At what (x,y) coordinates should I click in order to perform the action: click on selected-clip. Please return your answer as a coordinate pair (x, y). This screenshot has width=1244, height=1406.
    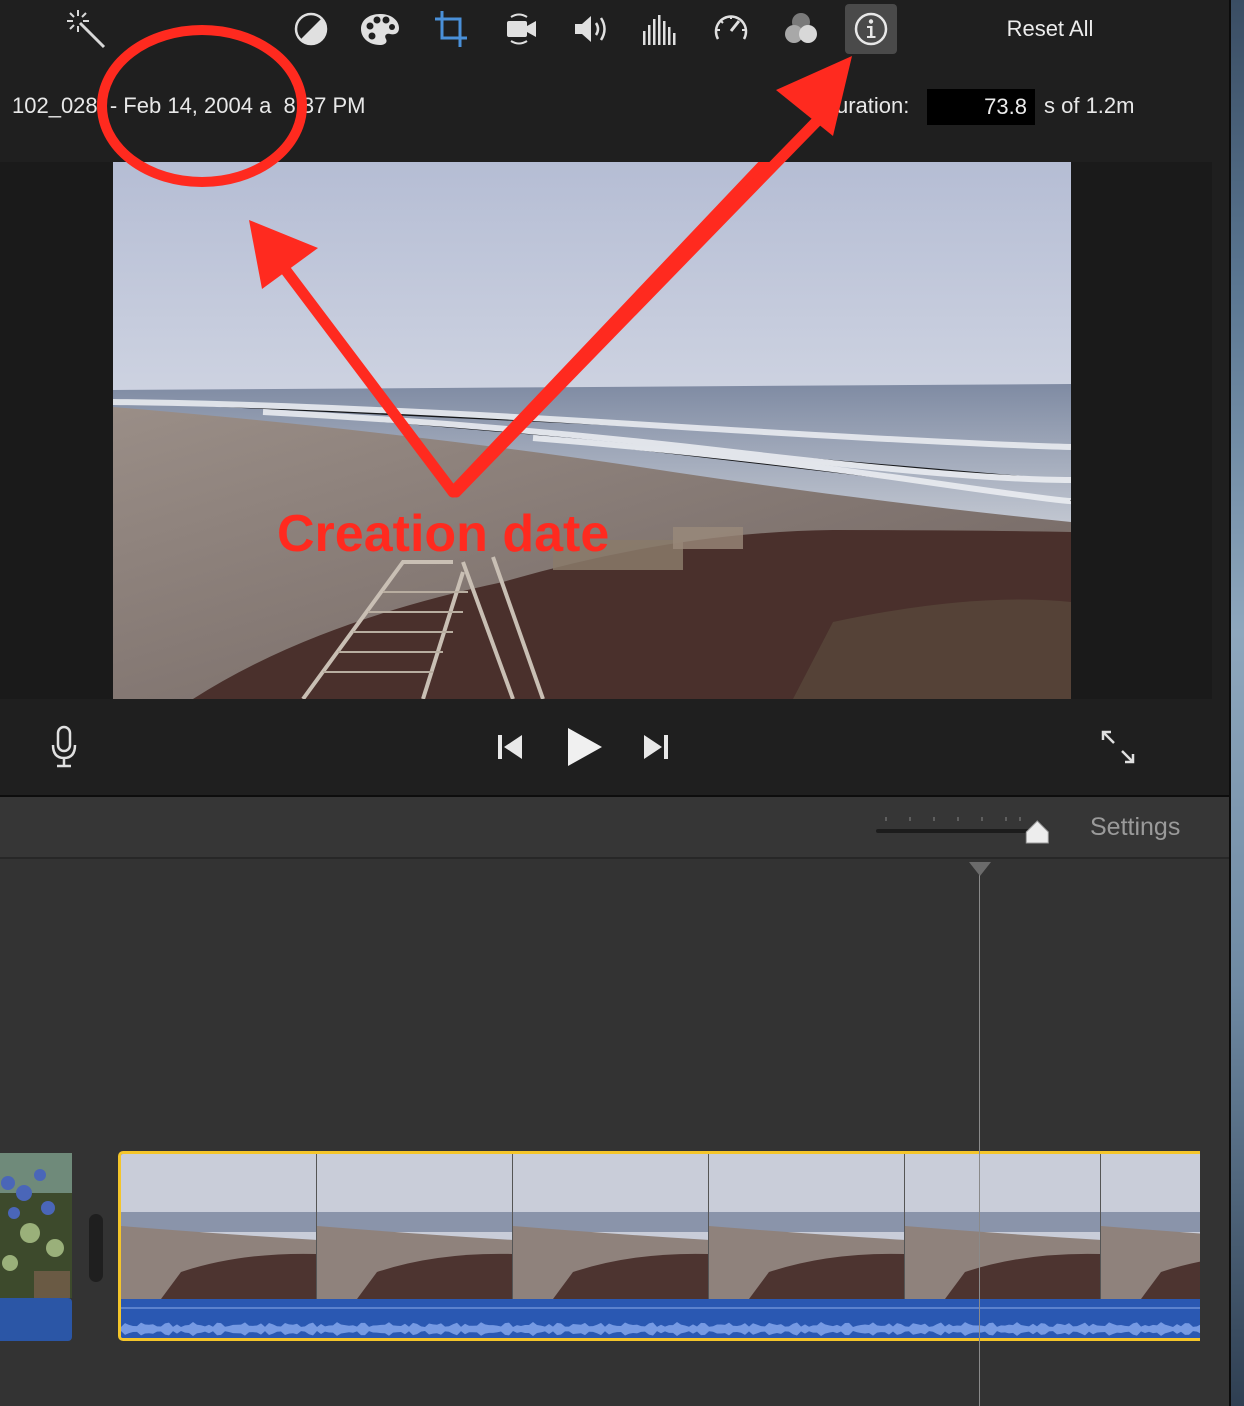
    Looking at the image, I should click on (659, 1246).